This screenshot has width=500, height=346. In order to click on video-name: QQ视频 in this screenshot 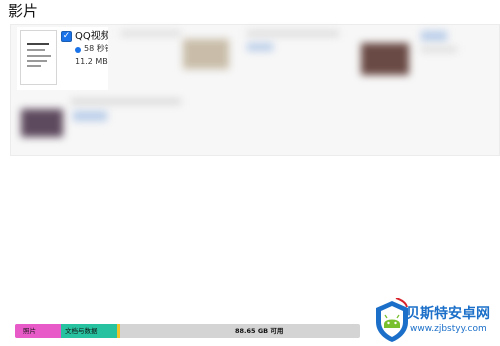, I will do `click(91, 36)`.